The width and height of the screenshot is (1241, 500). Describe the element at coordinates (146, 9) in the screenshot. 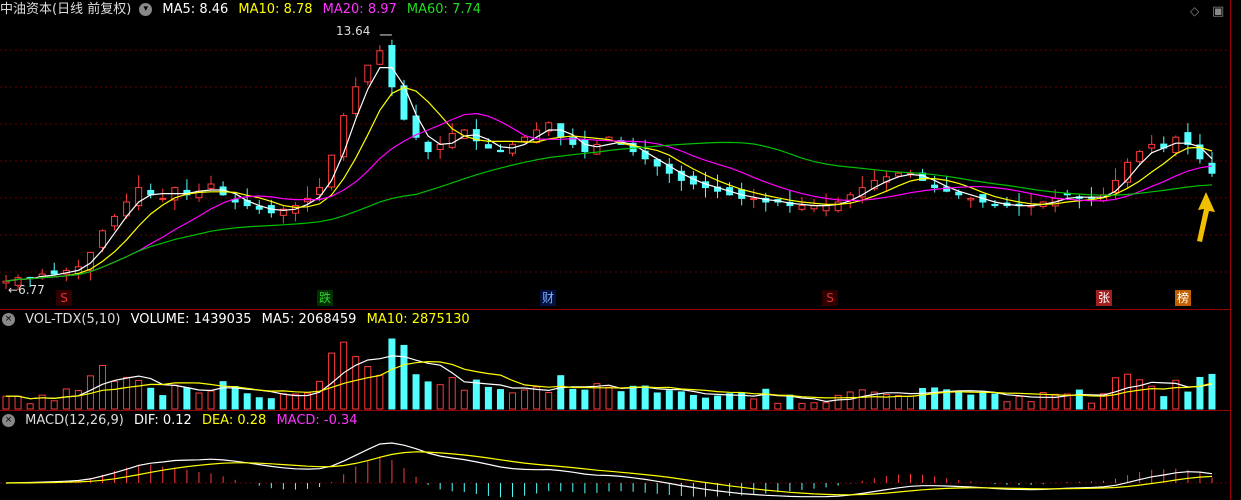

I see `chevron-down-icon: ▾` at that location.